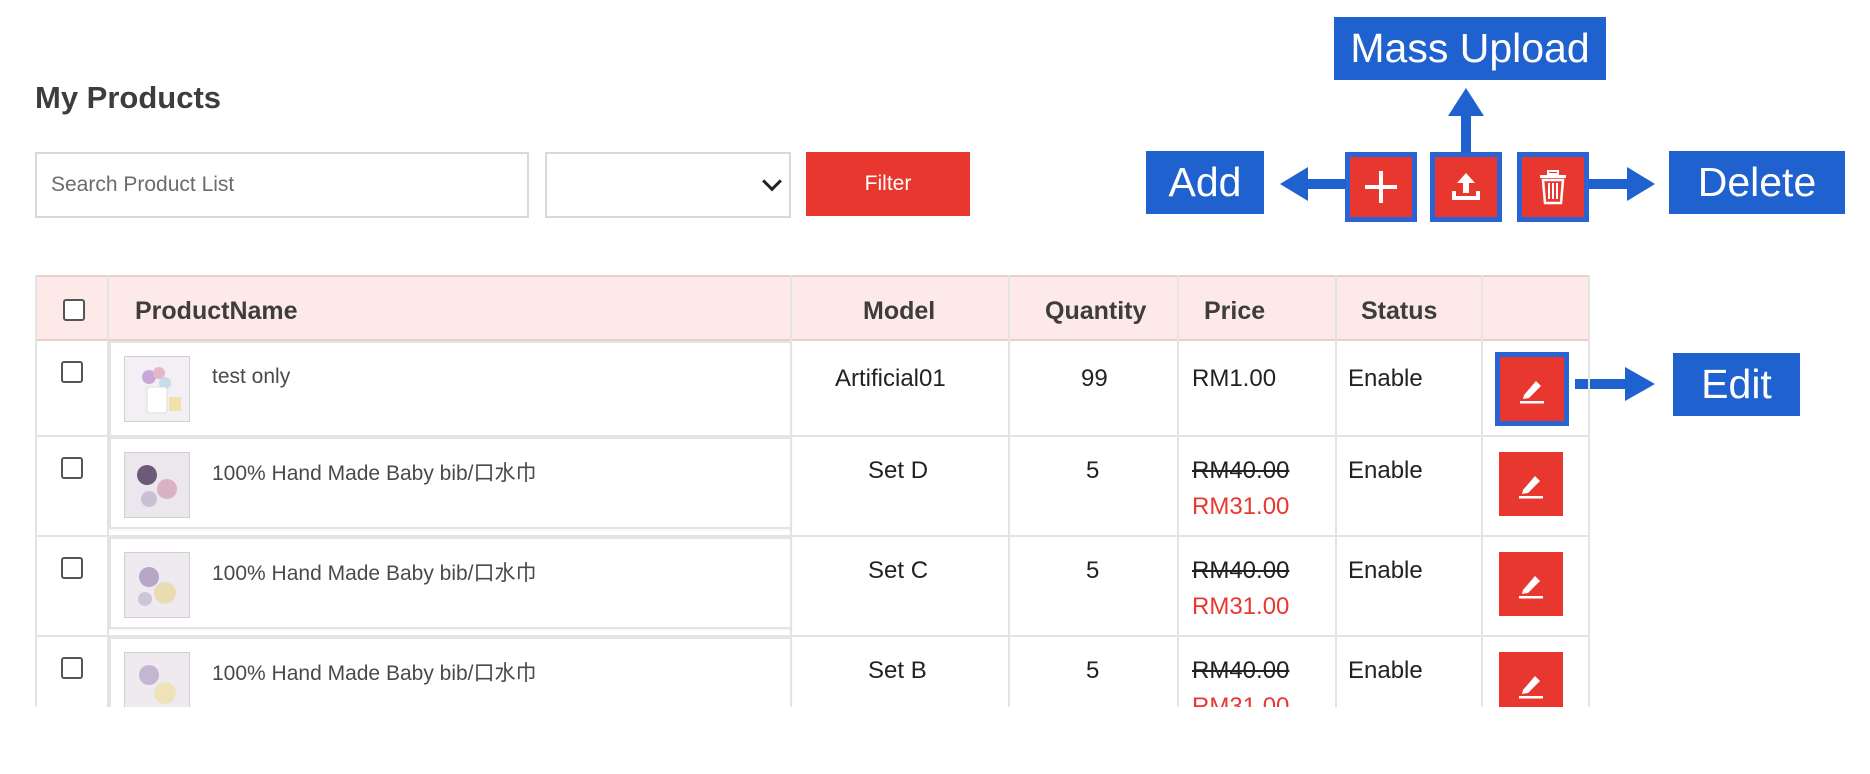 This screenshot has height=774, width=1870. I want to click on column-header-productname: ProductName, so click(216, 311).